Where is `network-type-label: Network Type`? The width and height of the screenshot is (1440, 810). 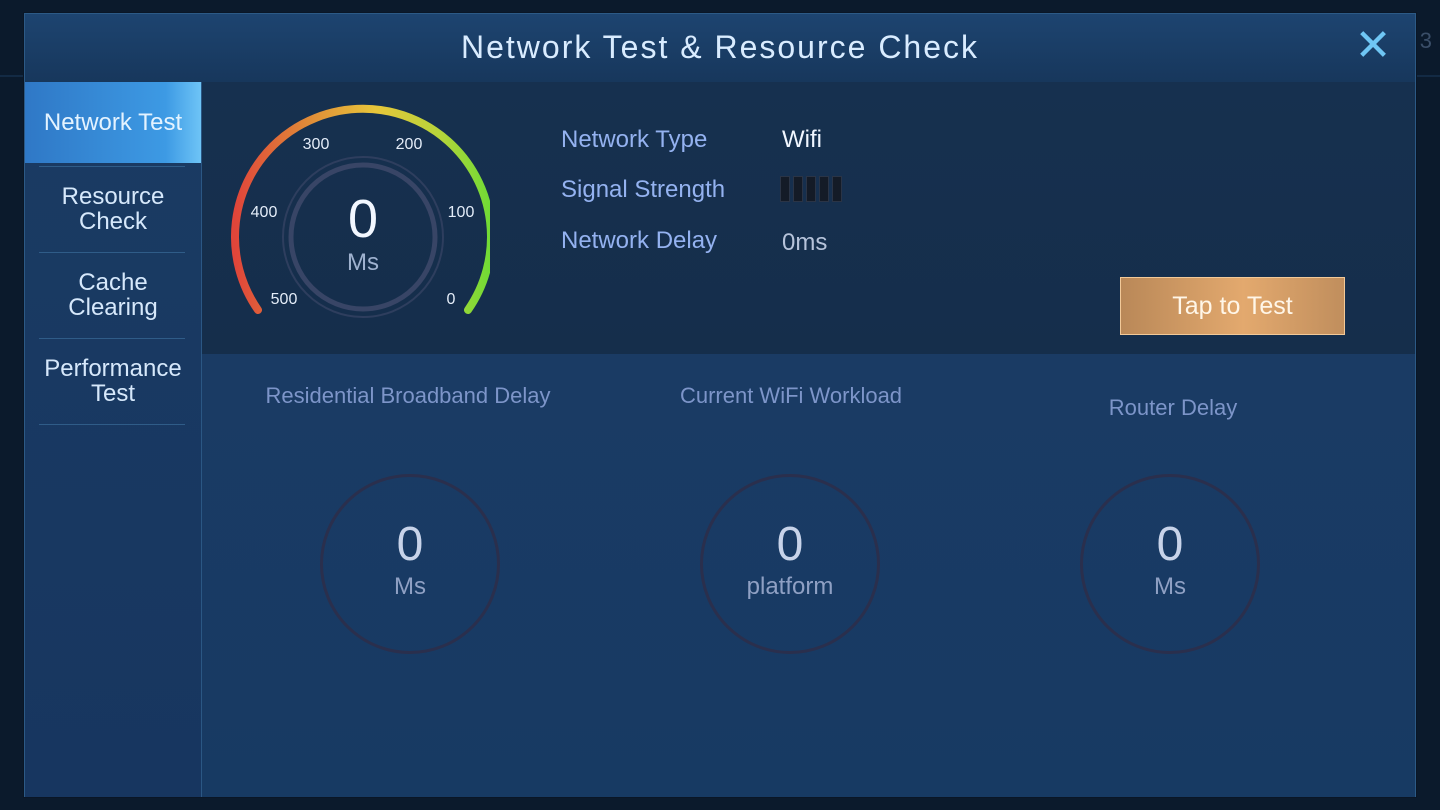
network-type-label: Network Type is located at coordinates (634, 139).